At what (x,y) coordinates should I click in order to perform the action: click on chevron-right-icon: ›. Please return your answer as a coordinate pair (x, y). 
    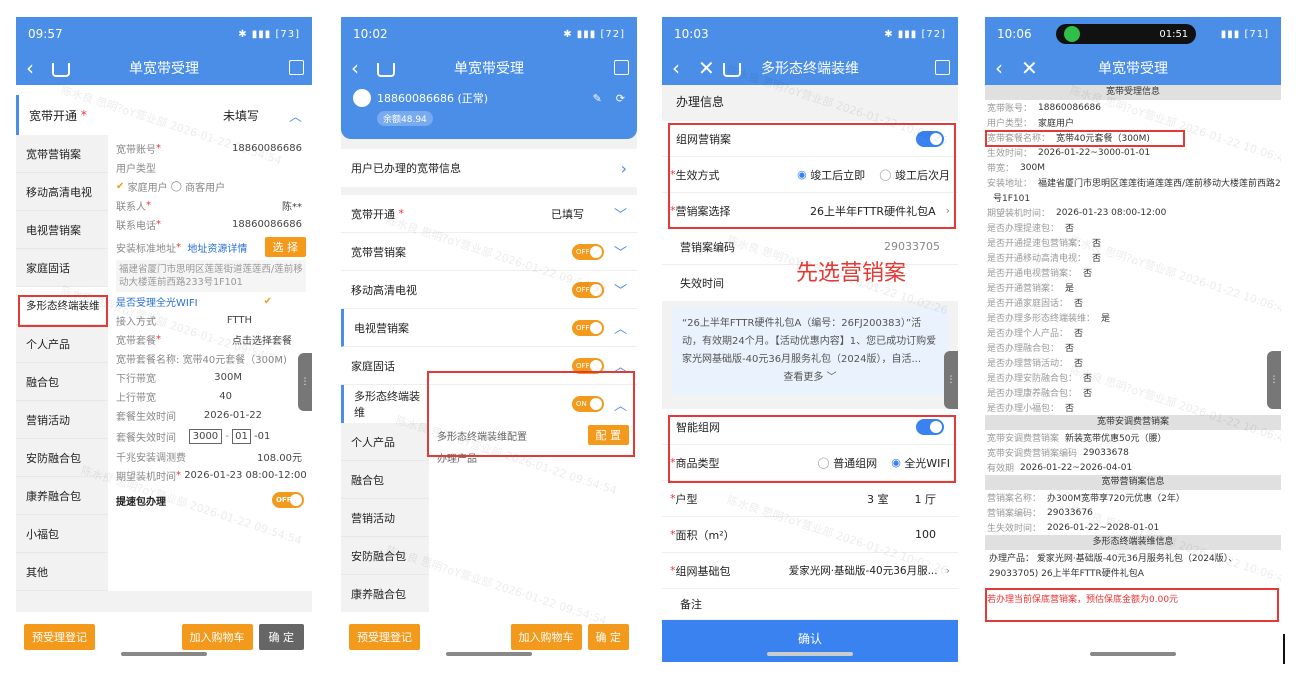
    Looking at the image, I should click on (623, 168).